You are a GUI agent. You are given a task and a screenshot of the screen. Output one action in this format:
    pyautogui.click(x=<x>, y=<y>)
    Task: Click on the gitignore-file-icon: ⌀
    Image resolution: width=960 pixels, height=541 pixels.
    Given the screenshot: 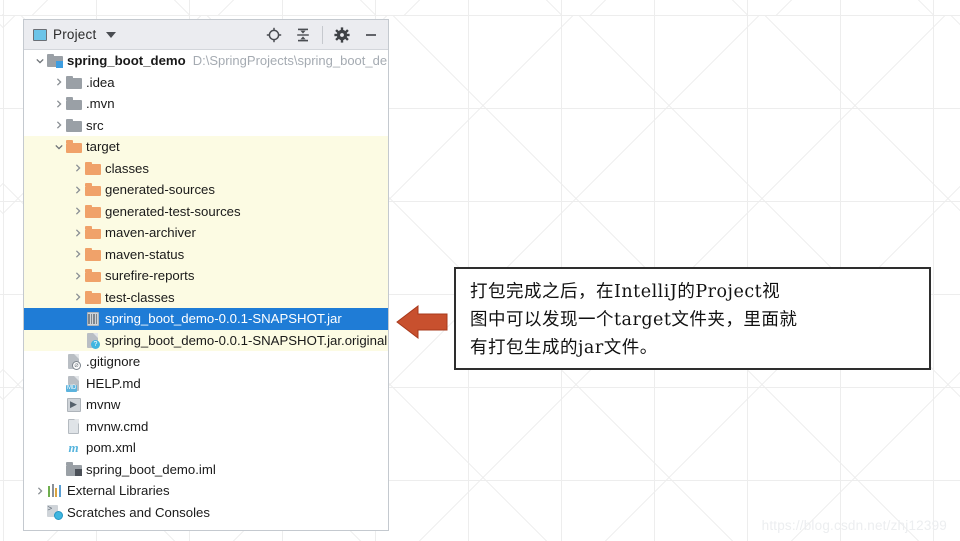 What is the action you would take?
    pyautogui.click(x=74, y=362)
    